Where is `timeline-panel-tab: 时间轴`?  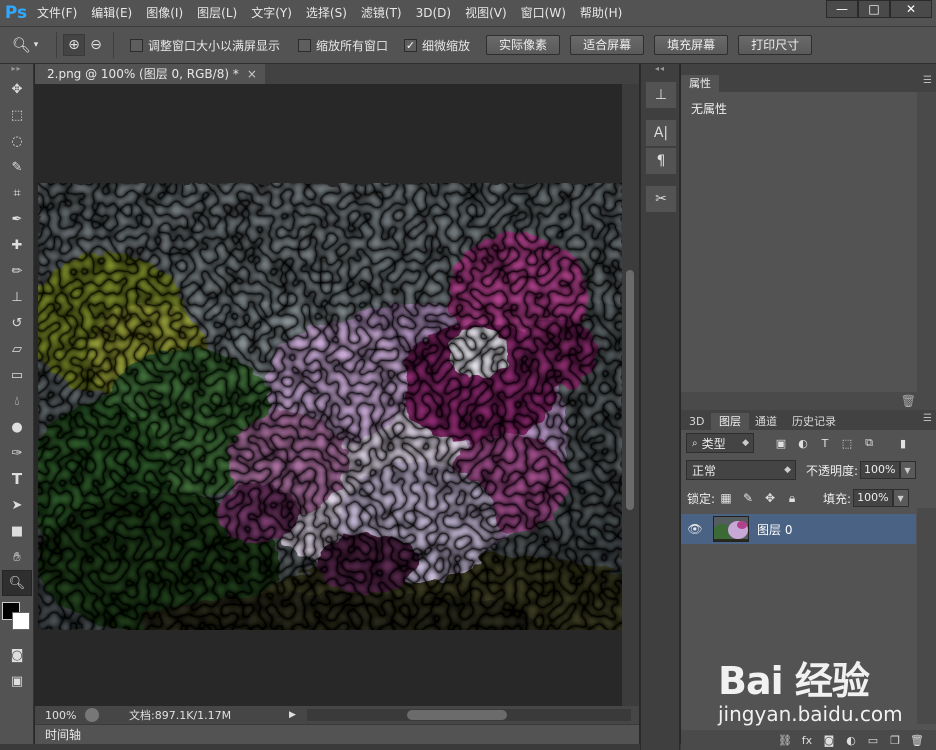
timeline-panel-tab: 时间轴 is located at coordinates (337, 734).